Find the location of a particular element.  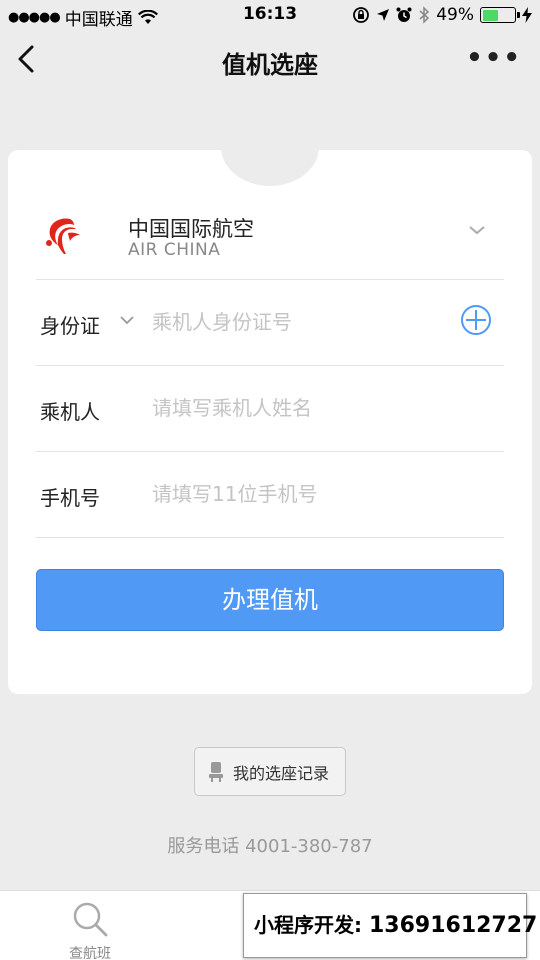

rotation-lock-icon is located at coordinates (361, 15).